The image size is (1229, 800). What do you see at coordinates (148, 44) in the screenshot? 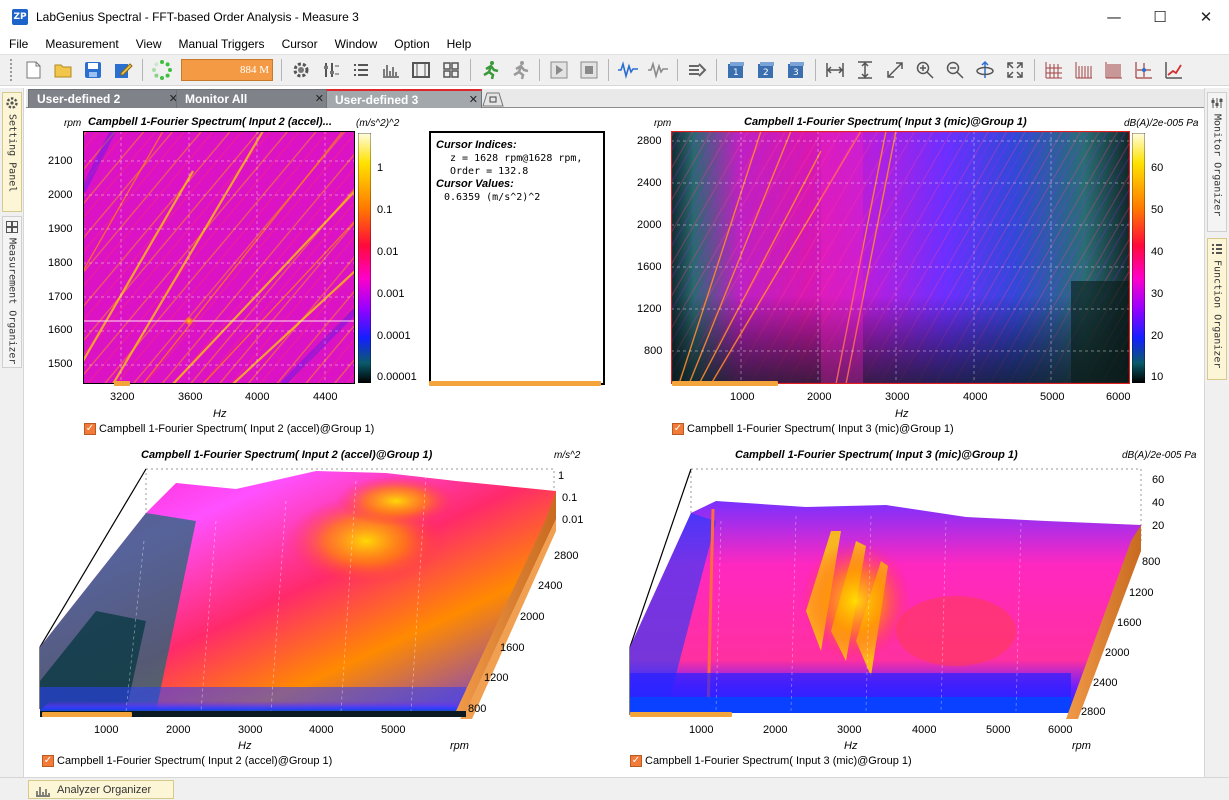
I see `menu-view: View` at bounding box center [148, 44].